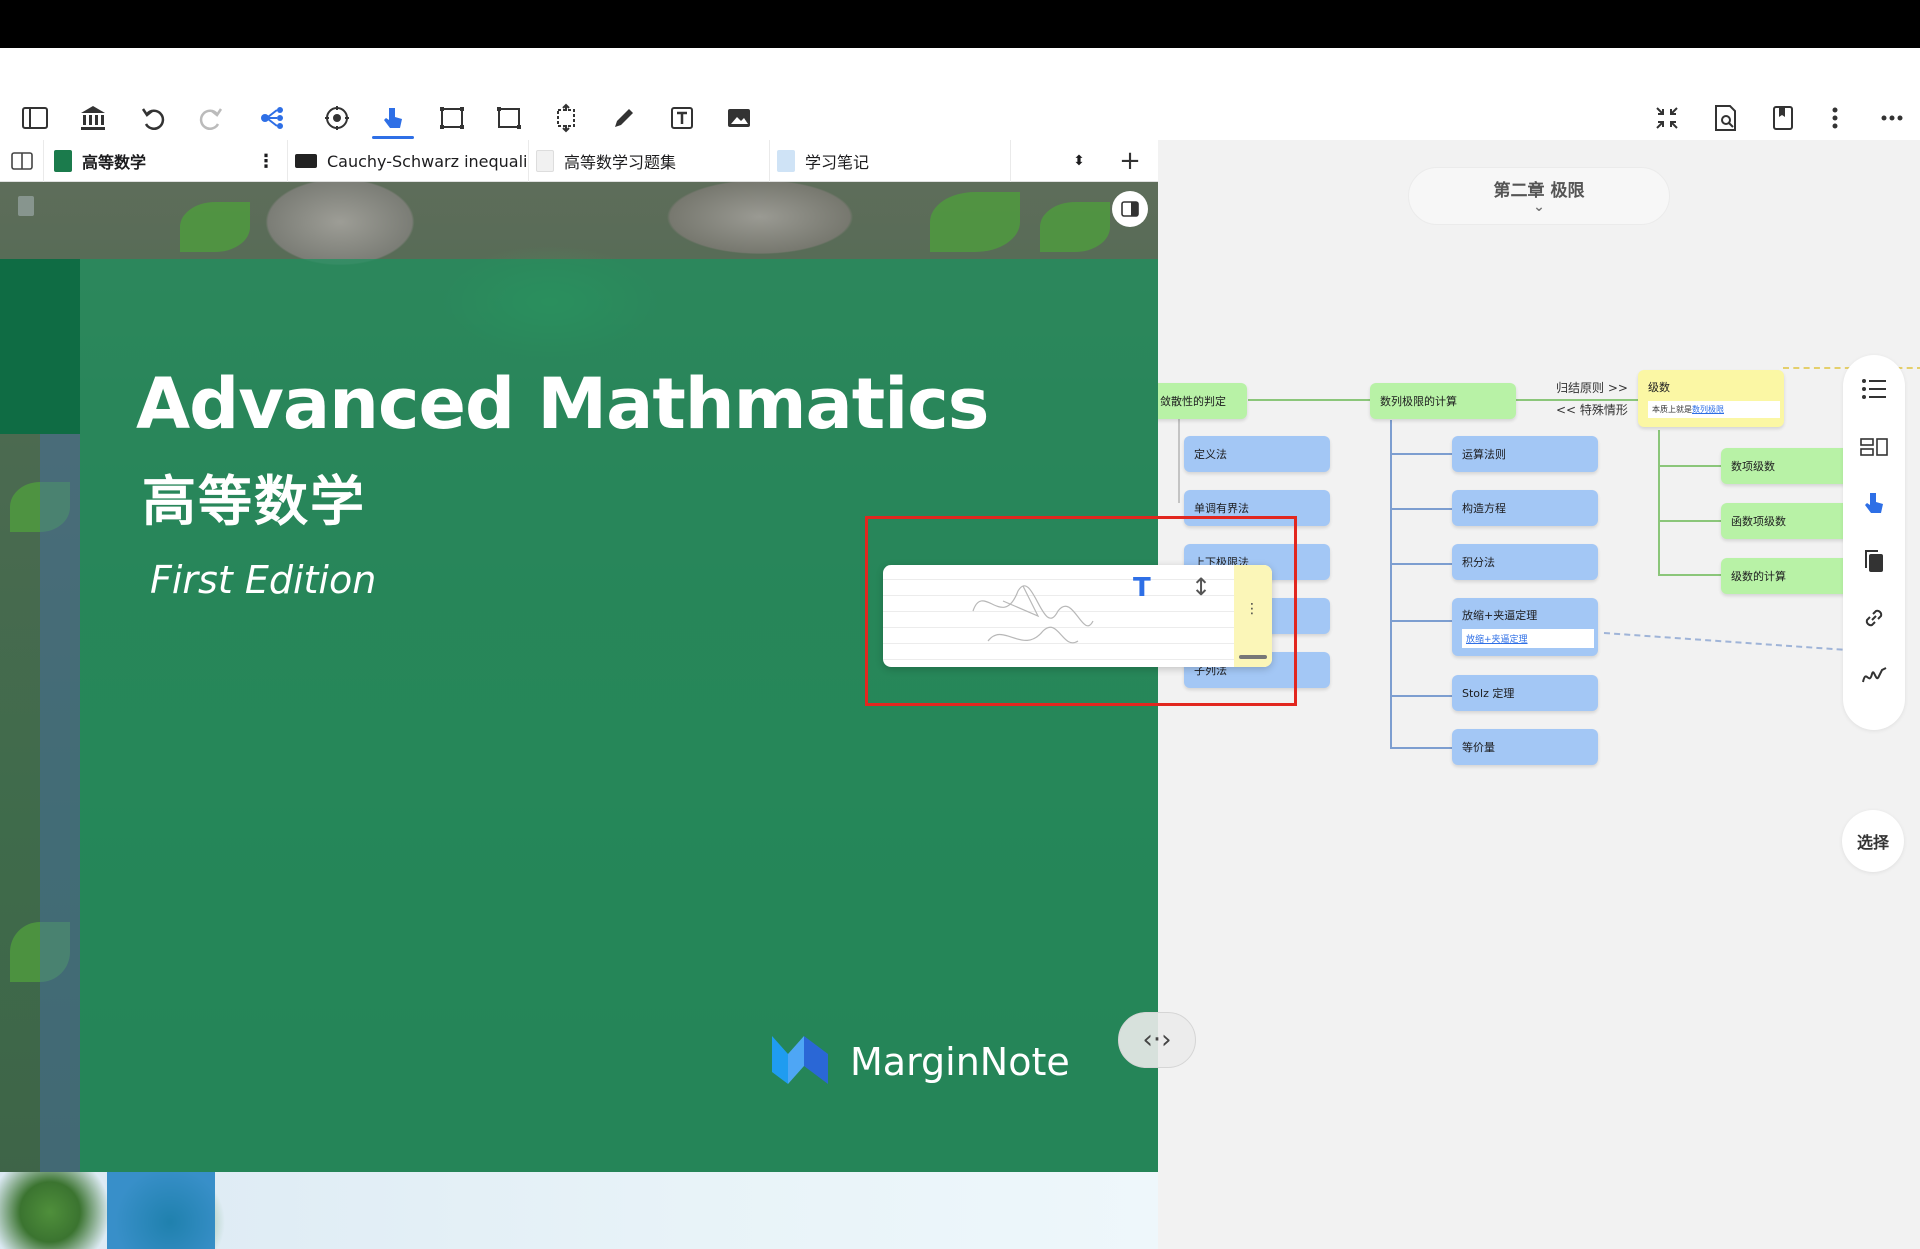  I want to click on outline-list-icon, so click(1874, 389).